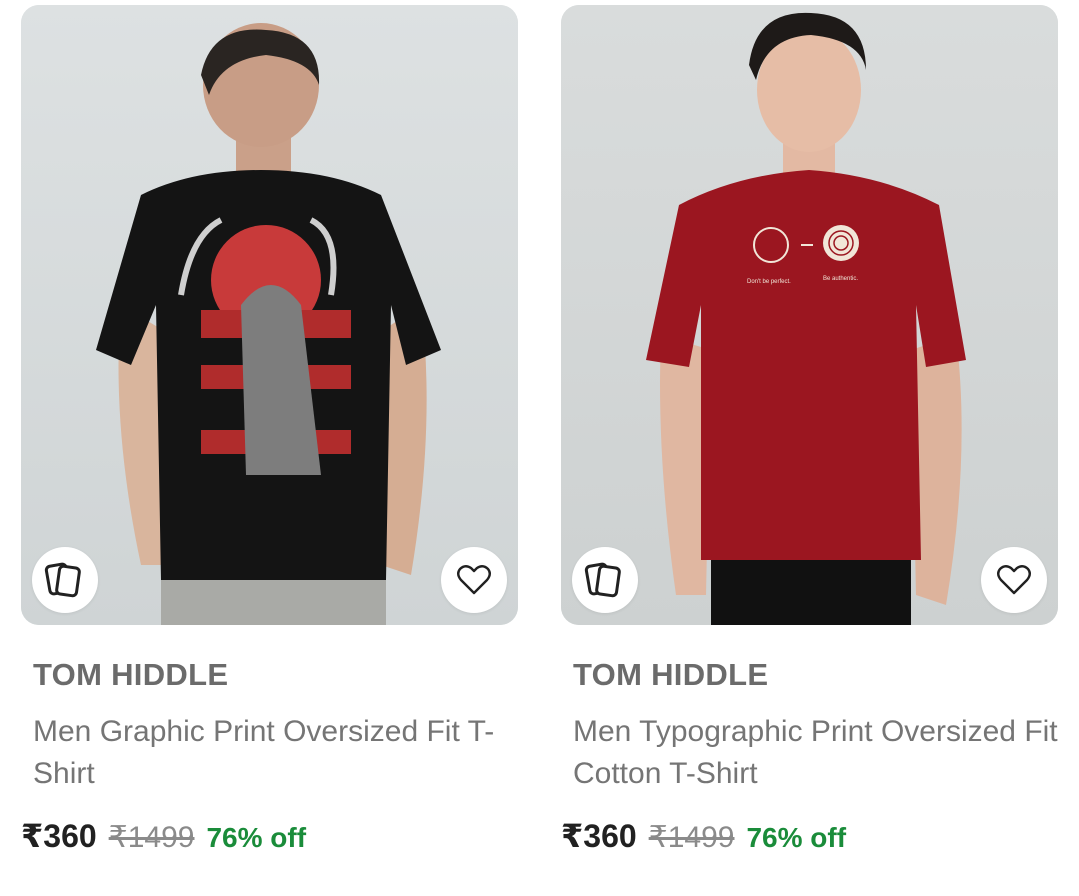  Describe the element at coordinates (278, 753) in the screenshot. I see `product-title: Men Graphic Print Oversized Fit T-Shirt` at that location.